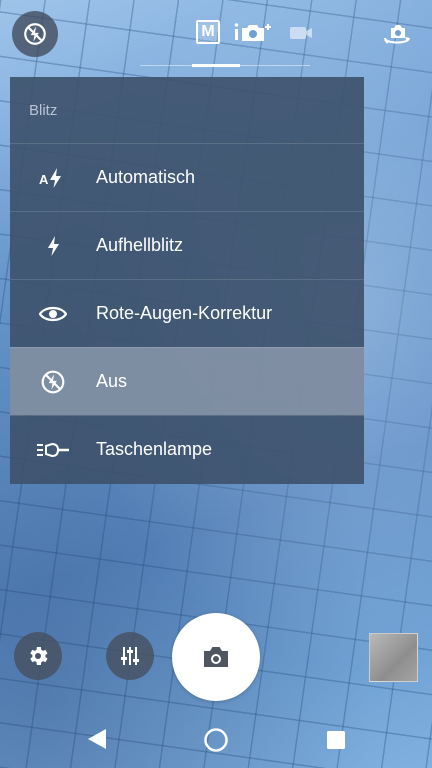 The width and height of the screenshot is (432, 768). I want to click on mode-selector: M, so click(255, 32).